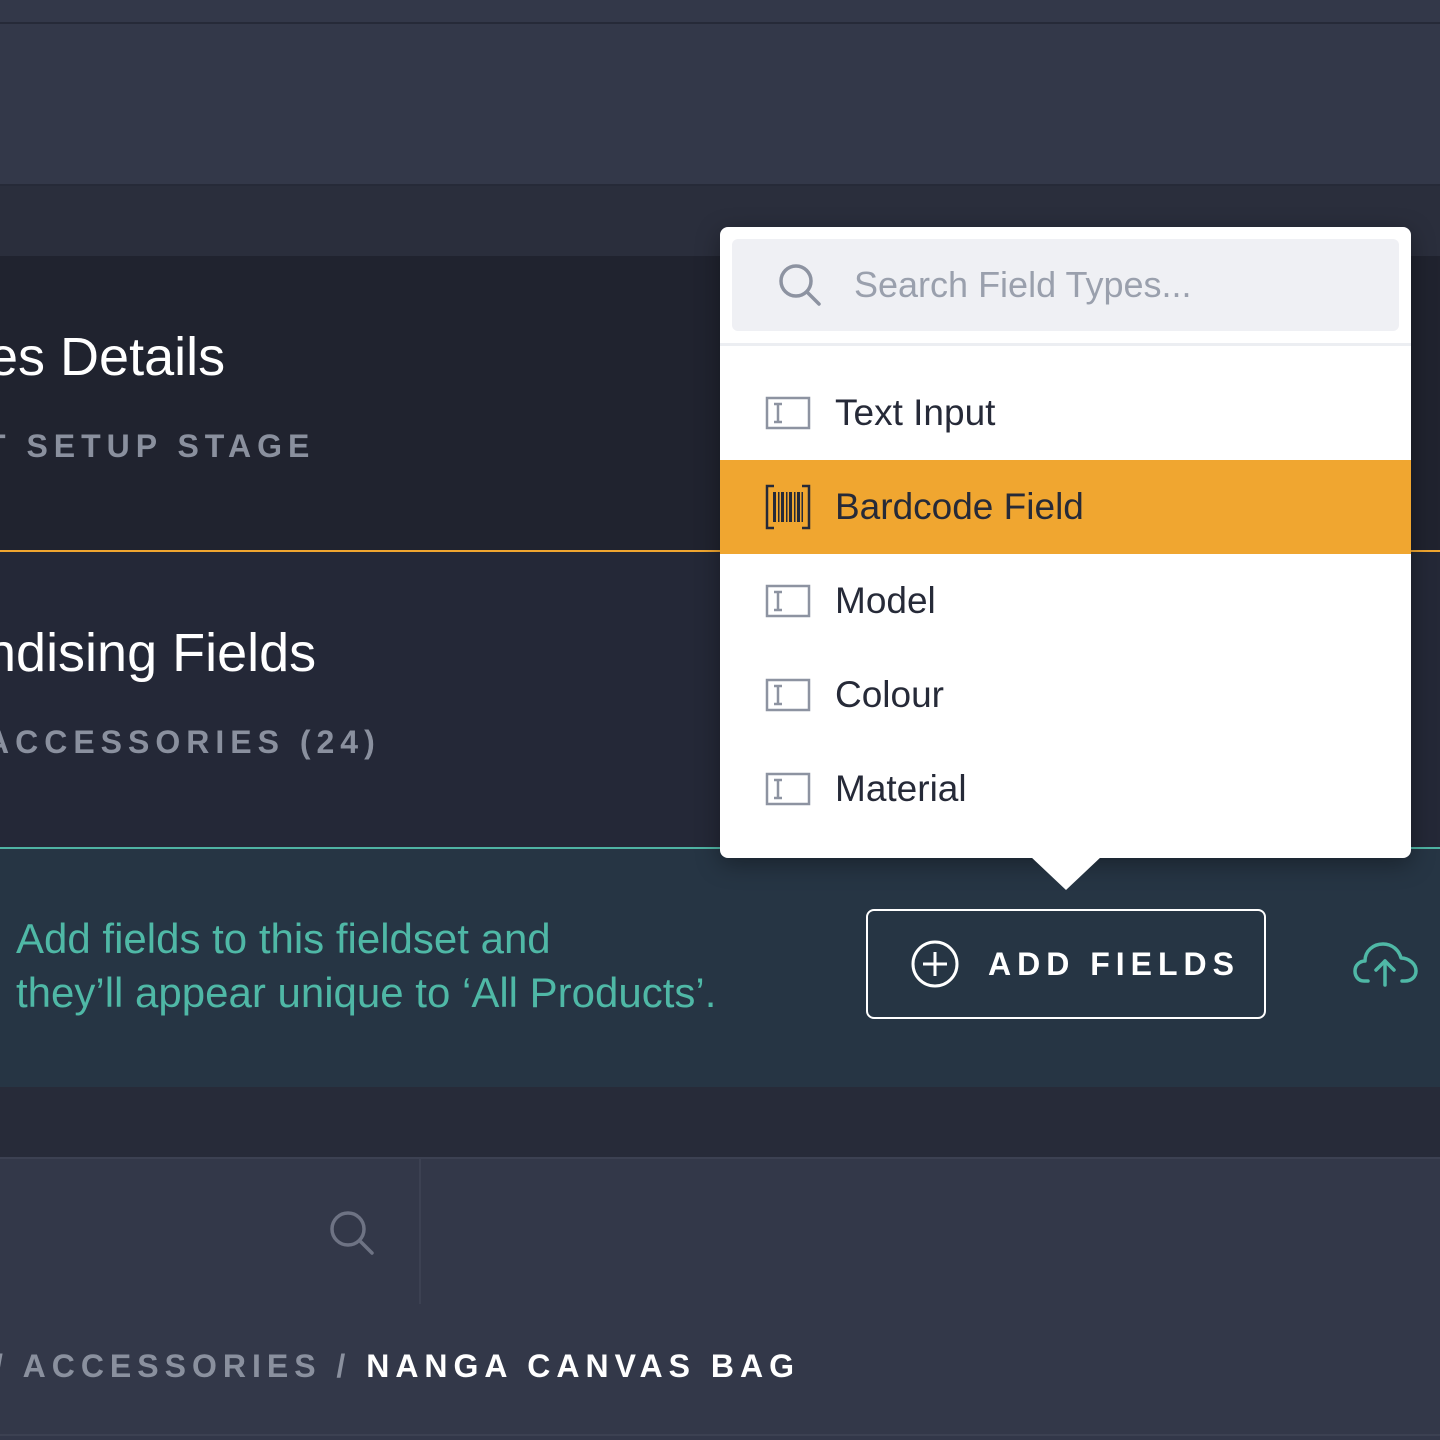 Image resolution: width=1440 pixels, height=1440 pixels. I want to click on field-type-item-model: Model, so click(1065, 601).